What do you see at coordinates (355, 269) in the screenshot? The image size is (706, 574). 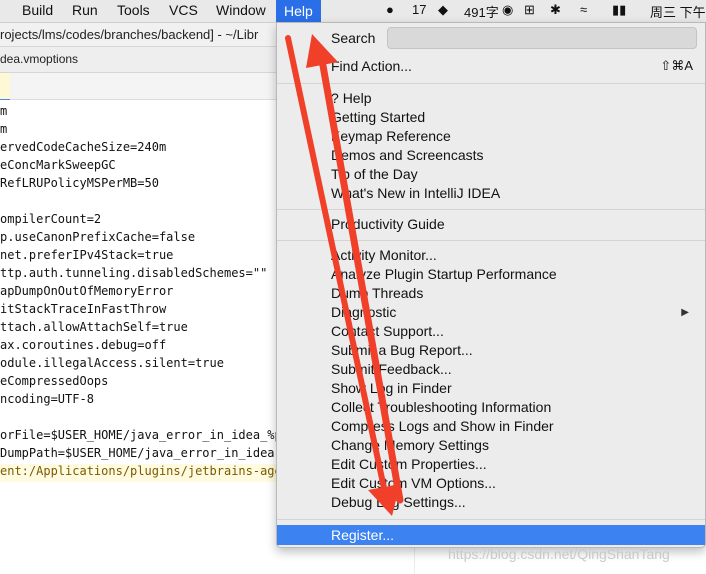 I see `annotation-arrow-up` at bounding box center [355, 269].